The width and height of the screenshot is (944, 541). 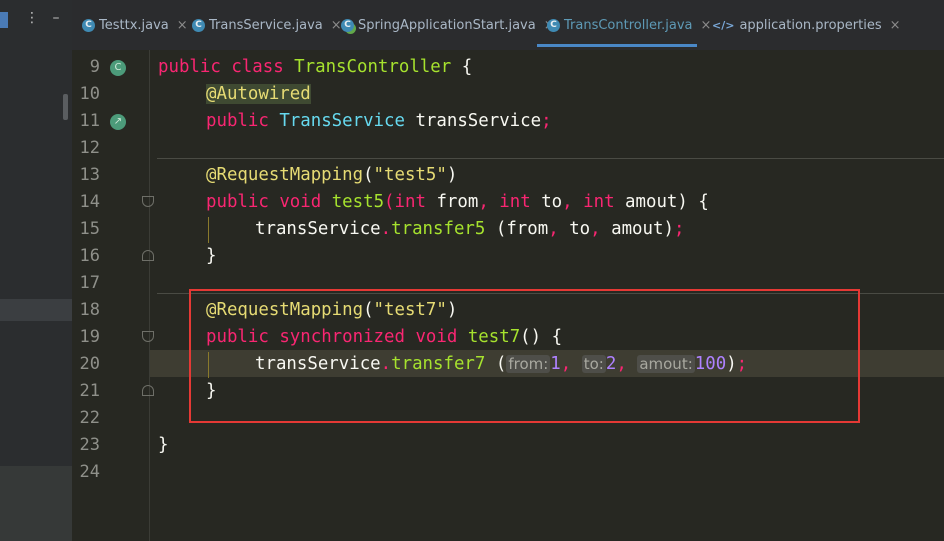 I want to click on annotation-at: @, so click(x=211, y=94).